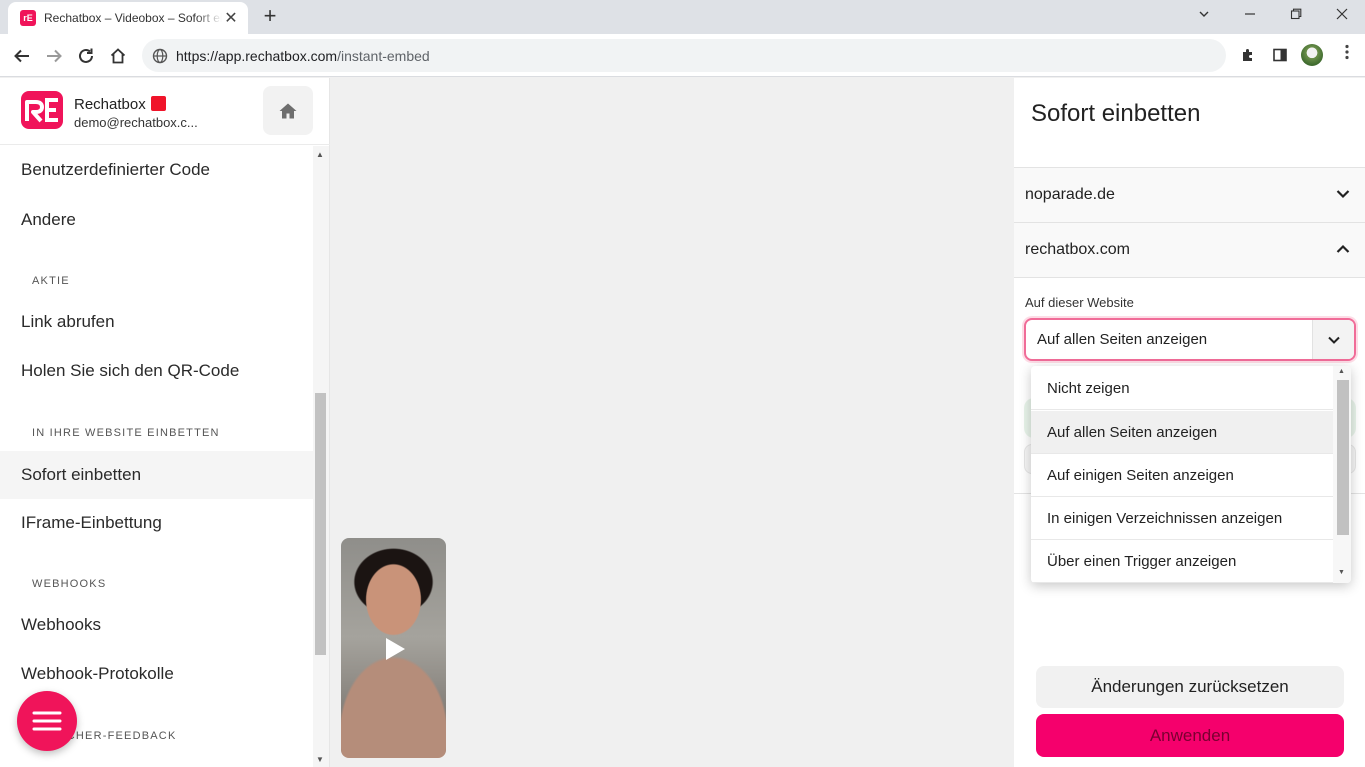  What do you see at coordinates (303, 55) in the screenshot?
I see `url-text: https://app.rechatbox.com/instant-embed` at bounding box center [303, 55].